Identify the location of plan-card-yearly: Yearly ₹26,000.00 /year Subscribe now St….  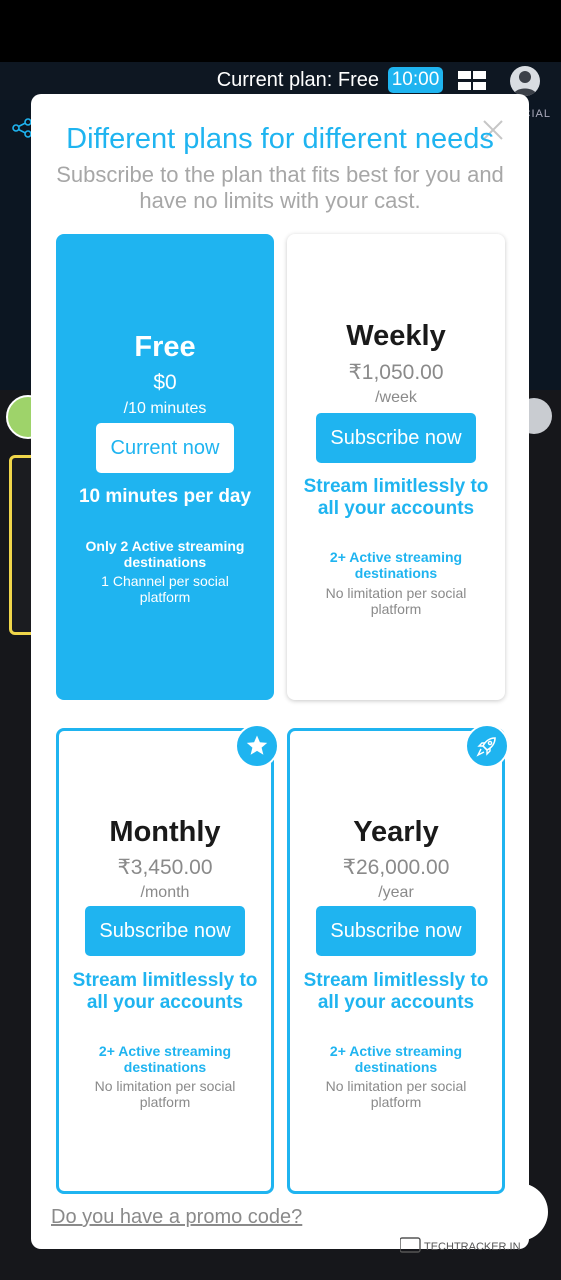
(396, 961).